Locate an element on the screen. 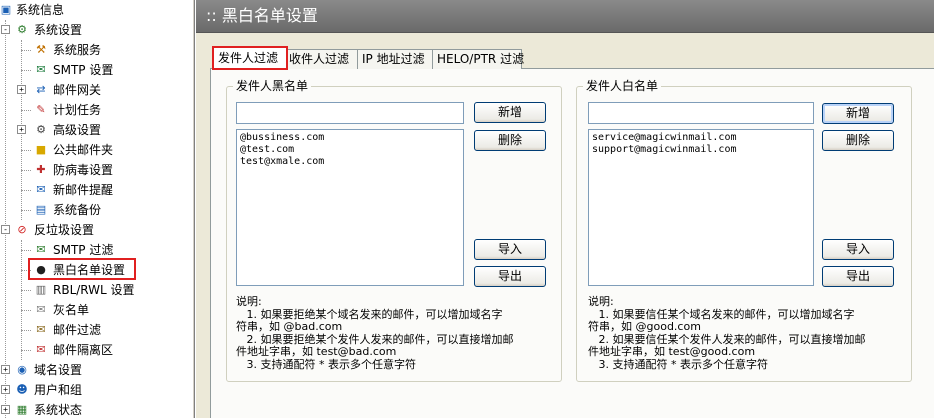  blacklist-title: 发件人黑名单 is located at coordinates (272, 86).